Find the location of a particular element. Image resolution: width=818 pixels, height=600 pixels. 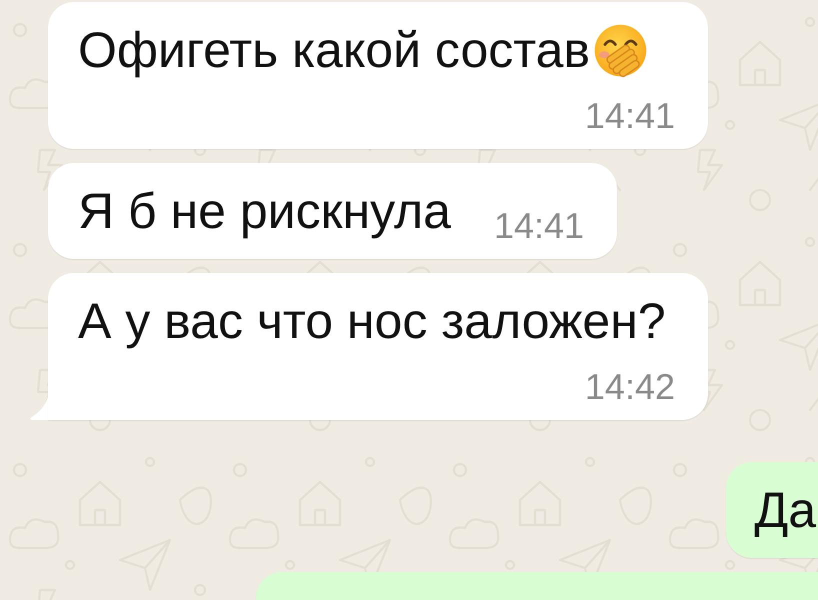

message-text: Да is located at coordinates (785, 510).